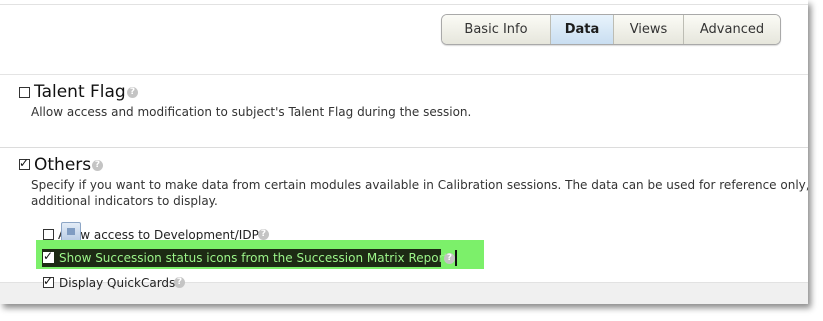  I want to click on quickcards-checkbox: ✓, so click(48, 281).